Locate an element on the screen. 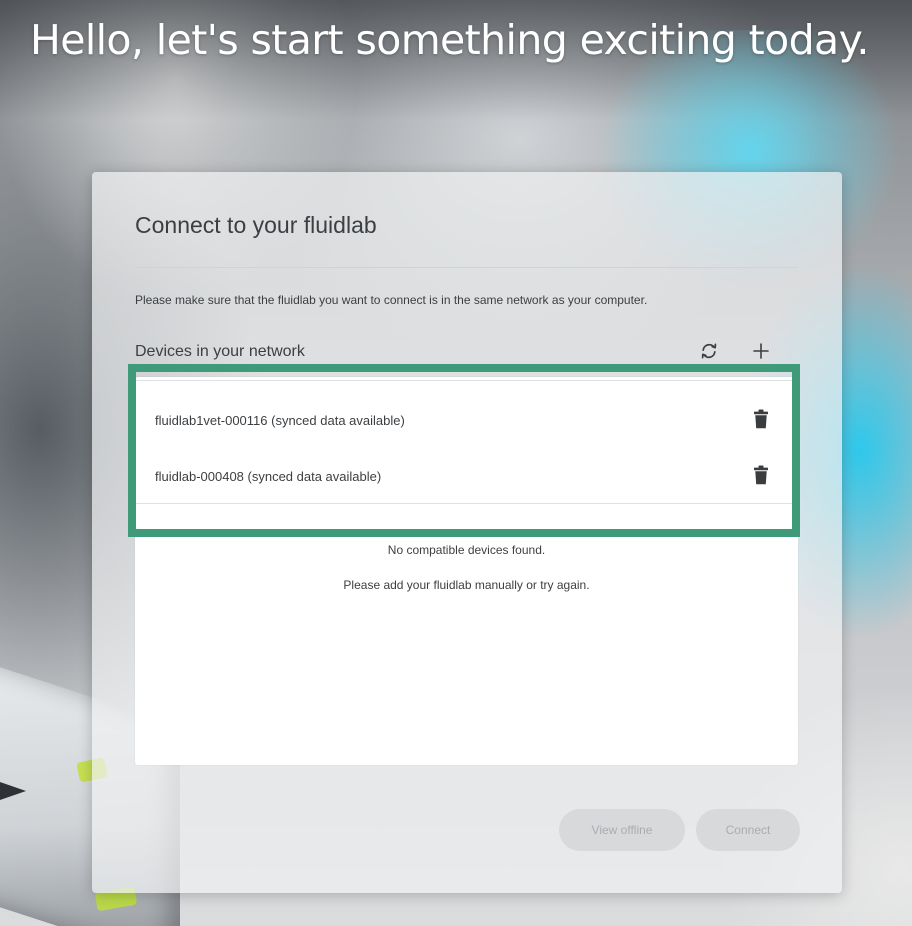 The height and width of the screenshot is (926, 912). view-offline-button: View offline is located at coordinates (622, 830).